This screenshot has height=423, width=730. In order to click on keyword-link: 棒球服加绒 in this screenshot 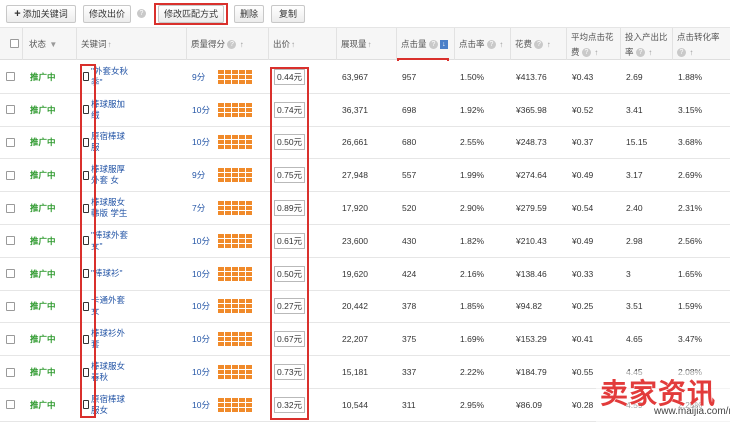, I will do `click(118, 110)`.